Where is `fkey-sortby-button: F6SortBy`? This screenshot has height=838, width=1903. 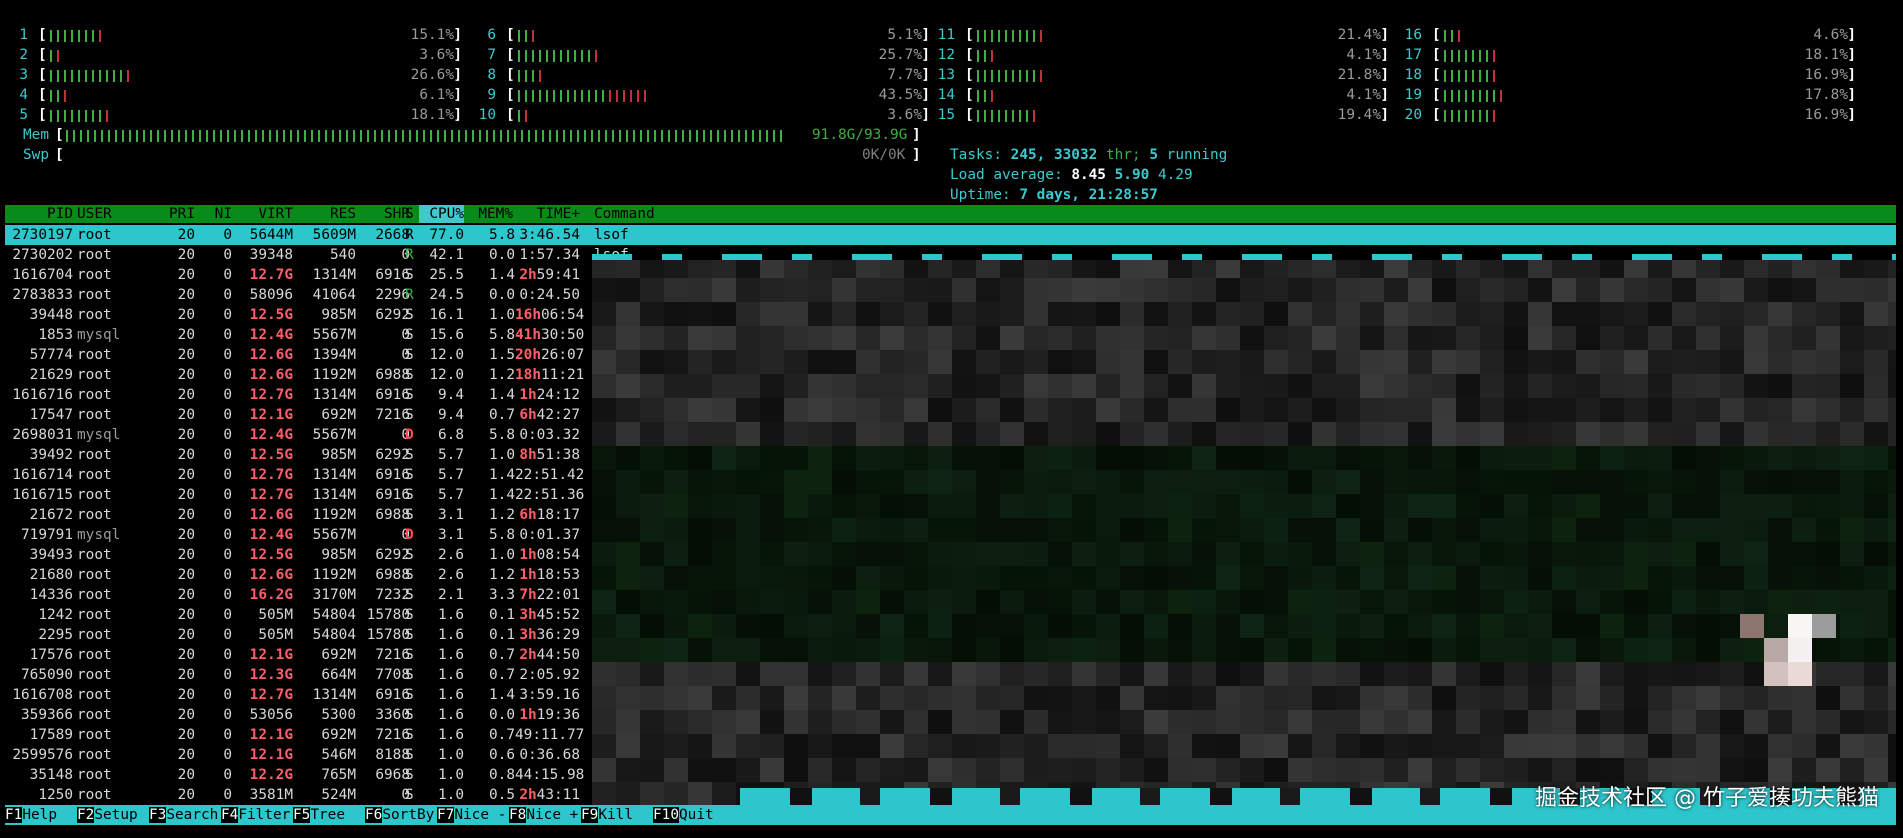
fkey-sortby-button: F6SortBy is located at coordinates (399, 815).